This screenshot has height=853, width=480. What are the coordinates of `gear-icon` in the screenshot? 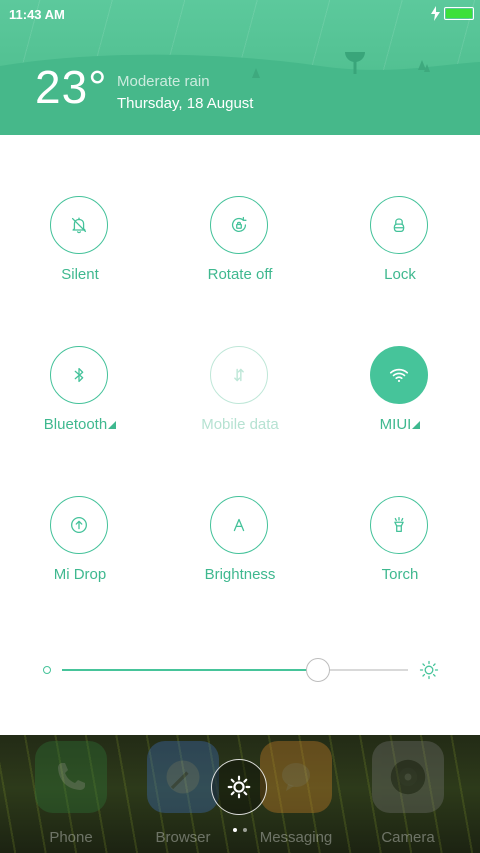 It's located at (239, 787).